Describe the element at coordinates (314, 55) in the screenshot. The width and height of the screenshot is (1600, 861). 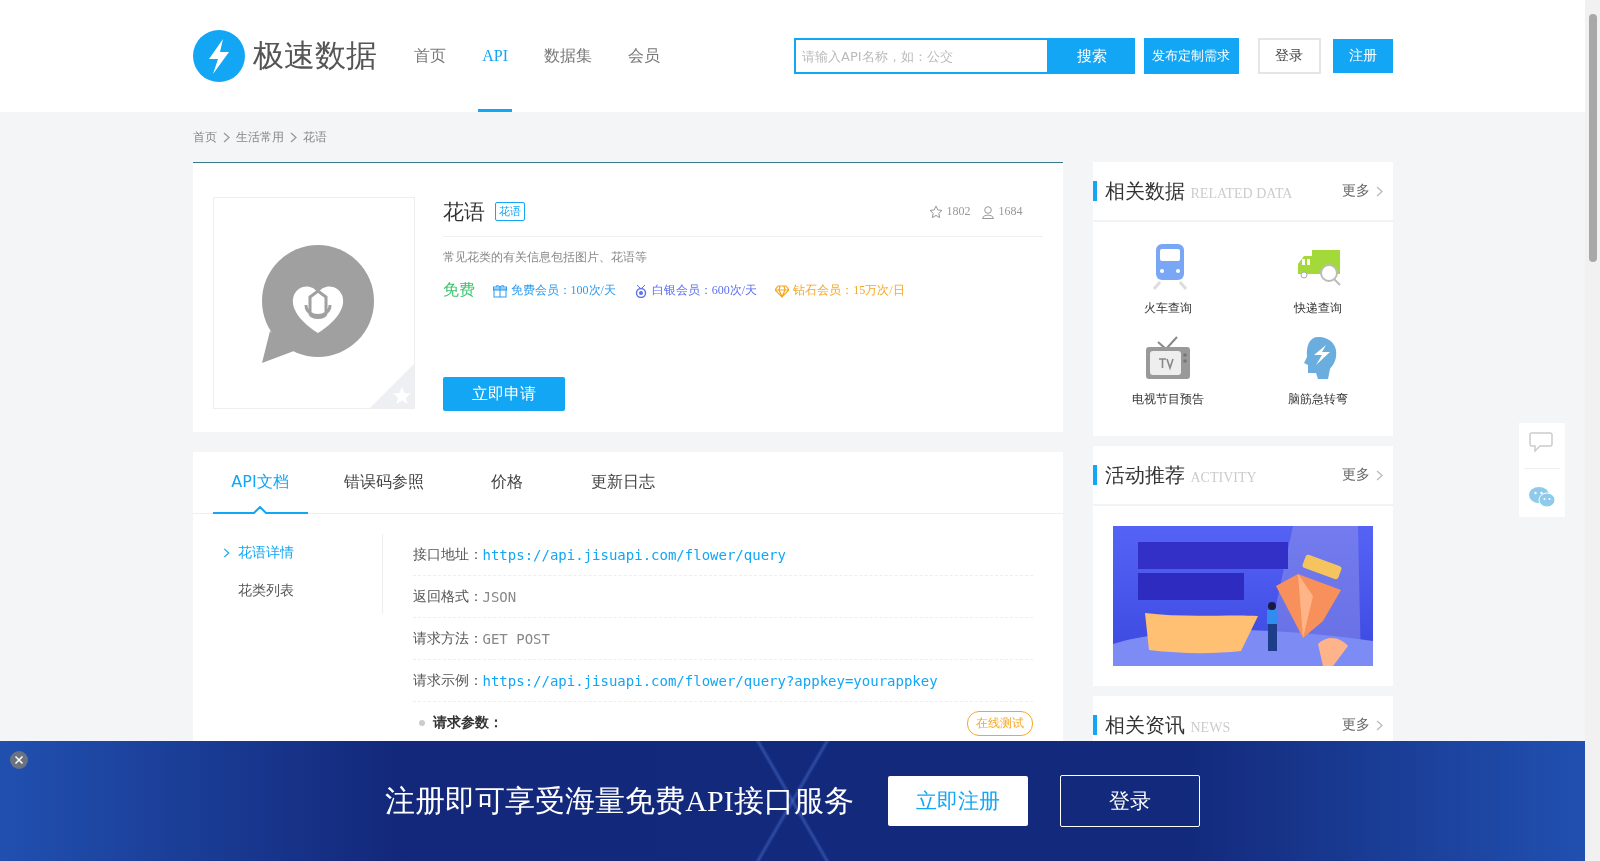
I see `logo-text: 极速数据` at that location.